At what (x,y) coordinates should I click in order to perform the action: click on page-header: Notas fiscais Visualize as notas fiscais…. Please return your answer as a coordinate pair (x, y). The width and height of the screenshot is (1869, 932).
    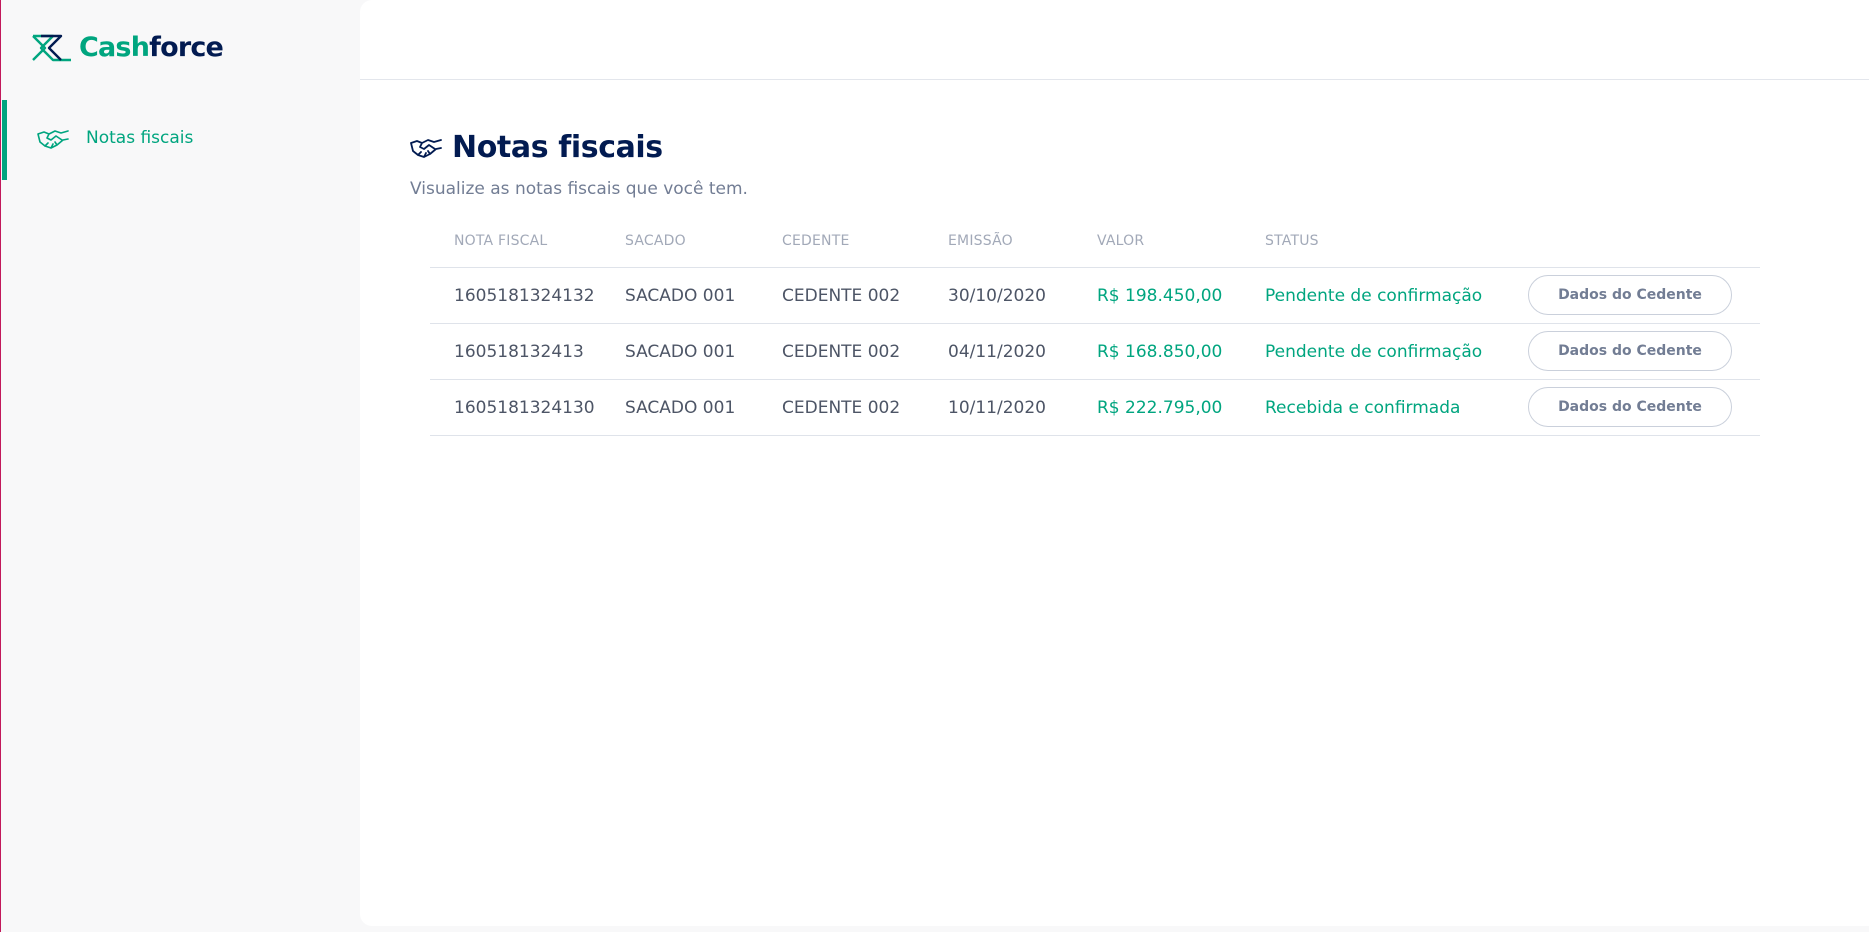
    Looking at the image, I should click on (579, 164).